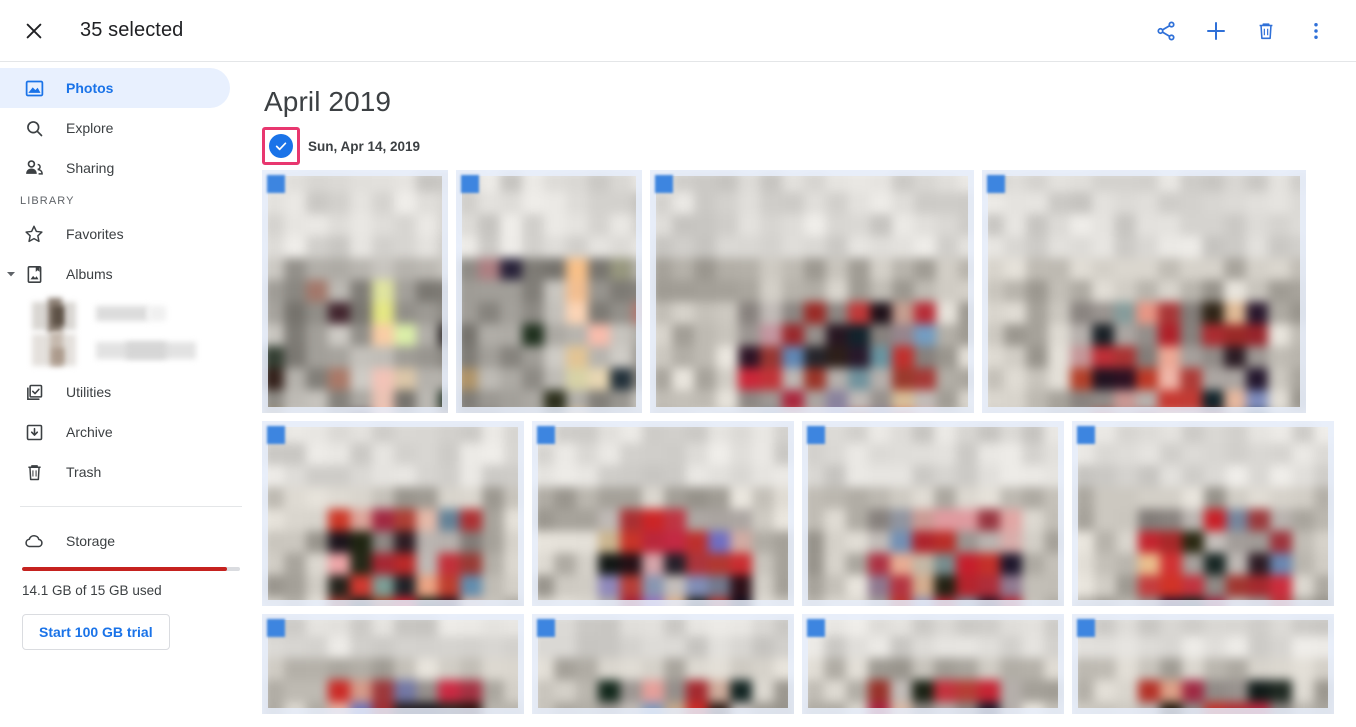 The width and height of the screenshot is (1356, 727). What do you see at coordinates (131, 506) in the screenshot?
I see `sidebar-divider` at bounding box center [131, 506].